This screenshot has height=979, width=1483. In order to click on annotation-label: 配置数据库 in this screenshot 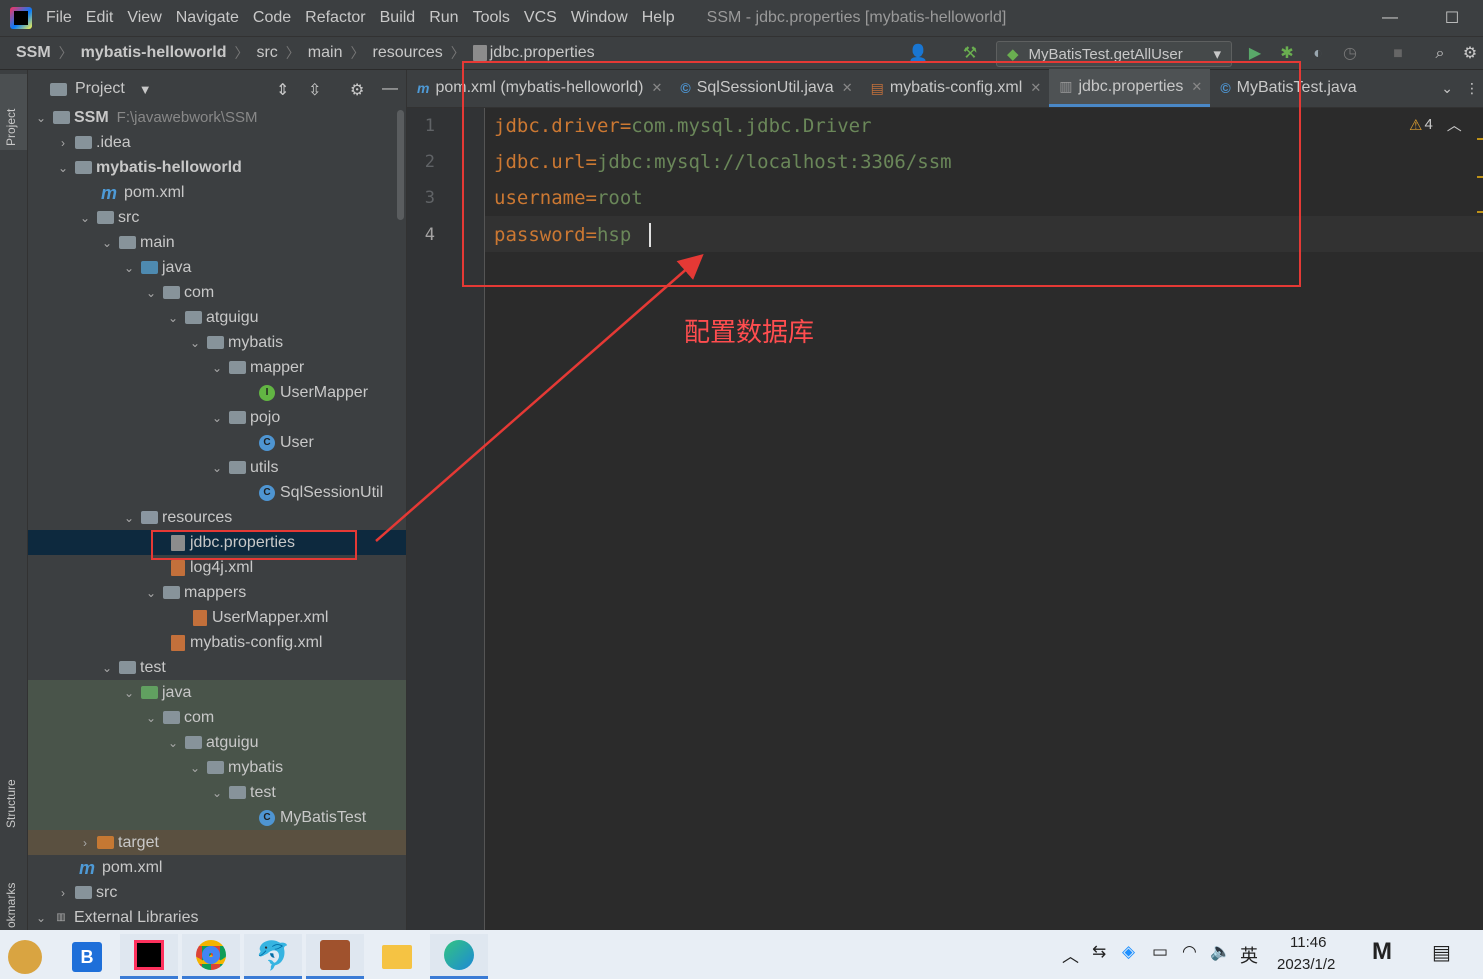, I will do `click(749, 333)`.